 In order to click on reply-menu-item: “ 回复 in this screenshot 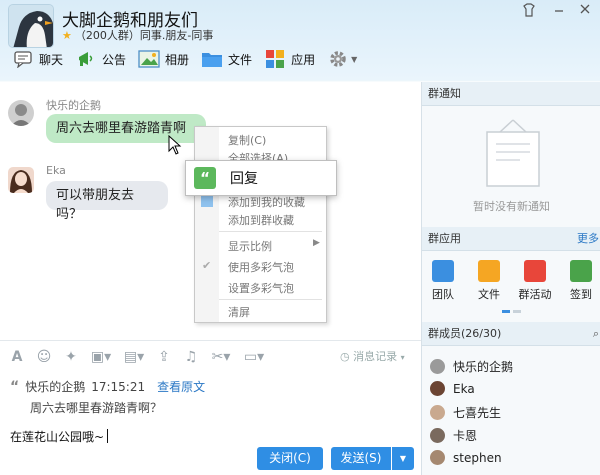, I will do `click(261, 178)`.